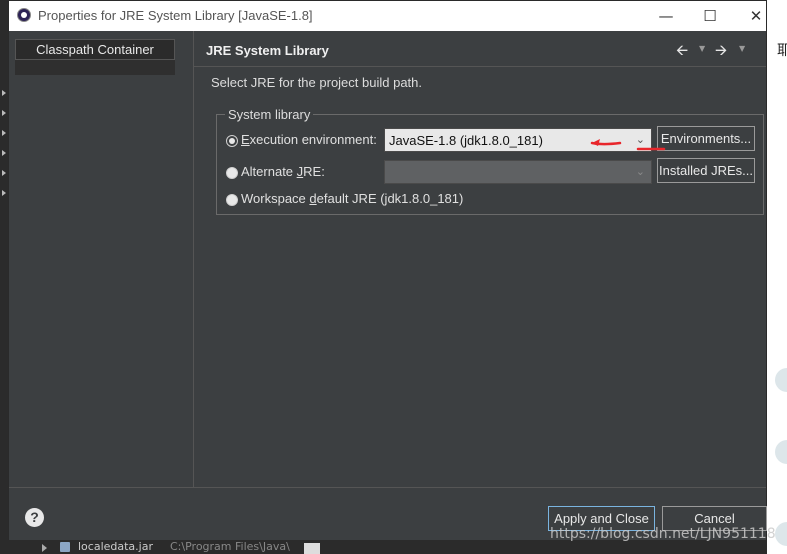 The image size is (787, 554). What do you see at coordinates (230, 546) in the screenshot?
I see `jar-file-path: C:\Program Files\Java\` at bounding box center [230, 546].